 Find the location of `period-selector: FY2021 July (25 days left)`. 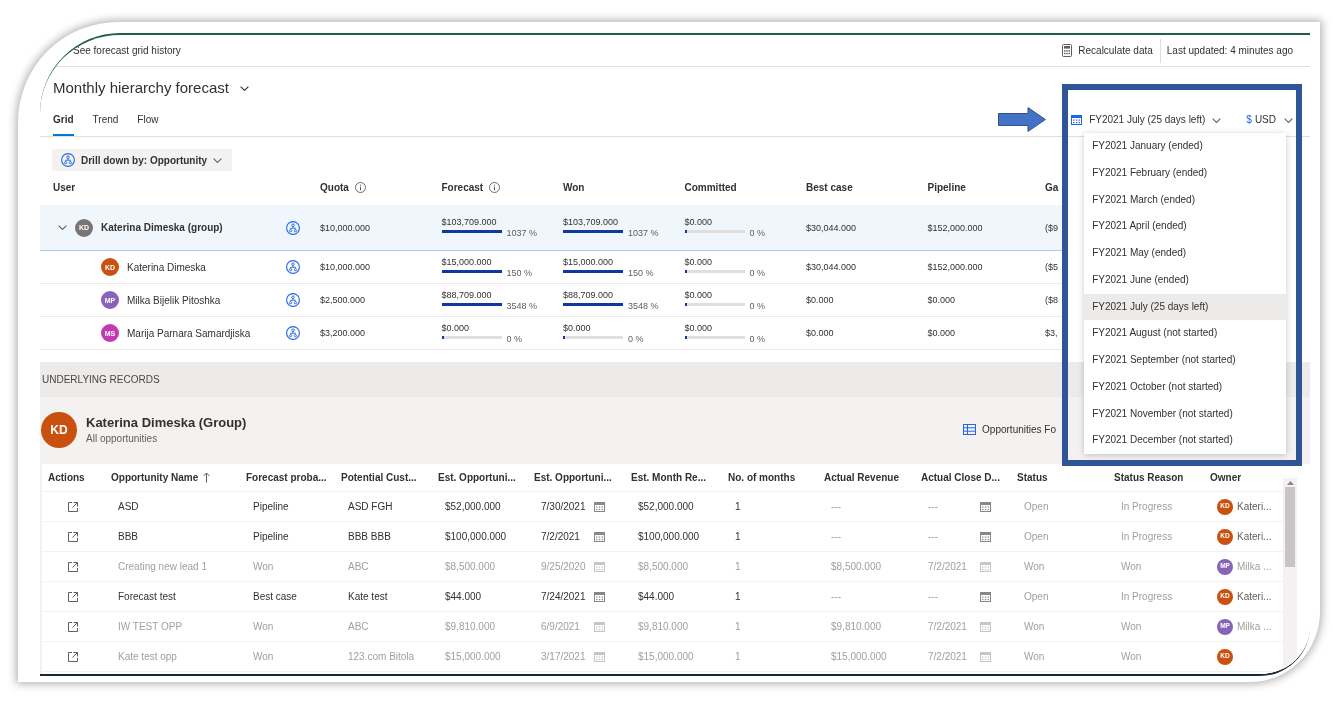

period-selector: FY2021 July (25 days left) is located at coordinates (1146, 120).